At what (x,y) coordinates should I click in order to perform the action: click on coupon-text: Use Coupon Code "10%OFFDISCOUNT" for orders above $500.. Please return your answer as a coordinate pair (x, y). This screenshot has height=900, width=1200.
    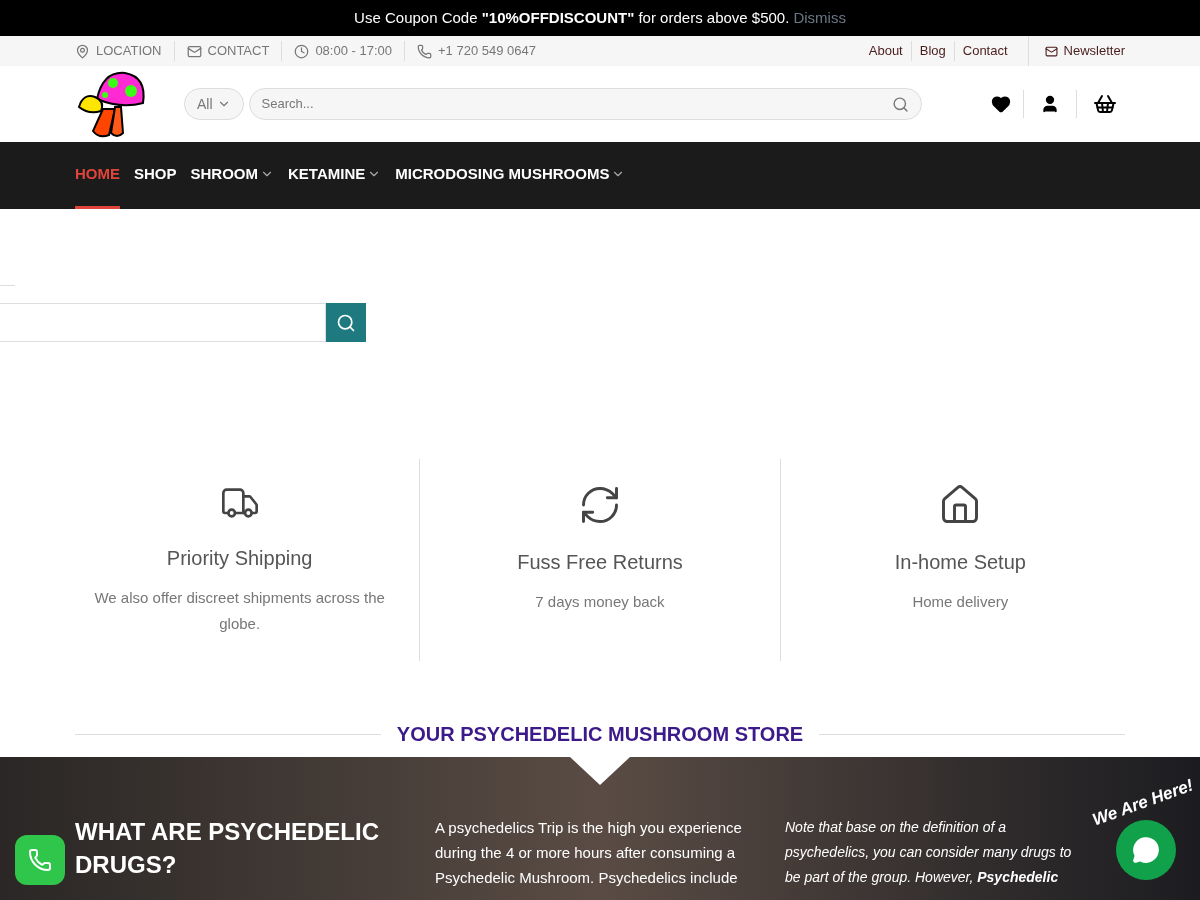
    Looking at the image, I should click on (572, 17).